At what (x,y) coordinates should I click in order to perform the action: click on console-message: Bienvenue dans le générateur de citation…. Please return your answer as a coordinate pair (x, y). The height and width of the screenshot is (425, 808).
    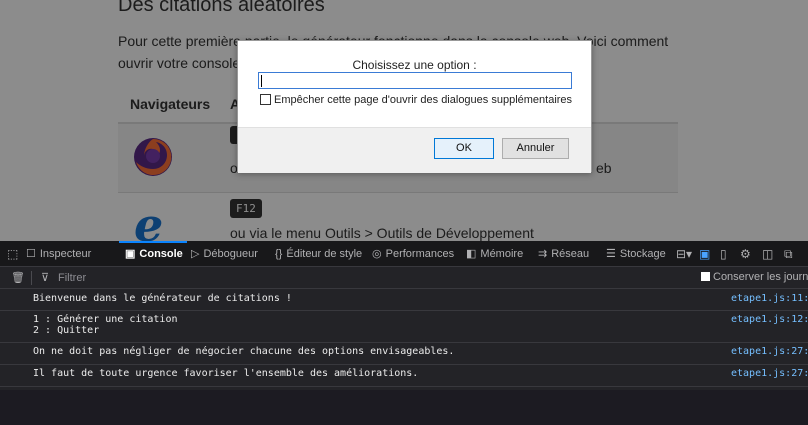
    Looking at the image, I should click on (404, 300).